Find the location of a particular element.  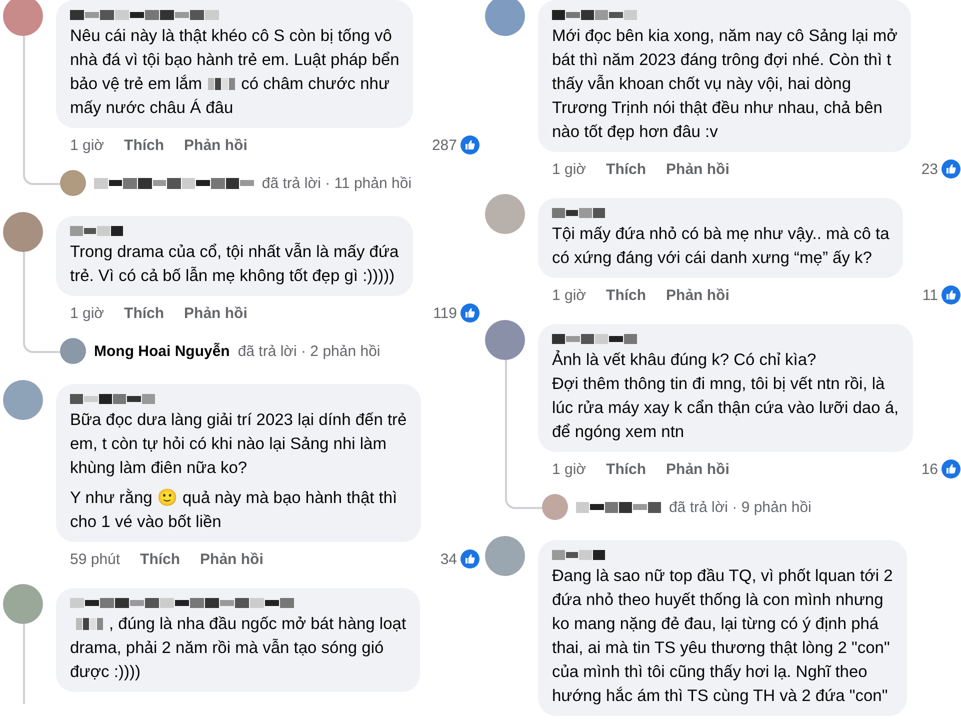

comment-text: , đúng là nha đầu ngốc mở bát hàng loạt is located at coordinates (257, 624).